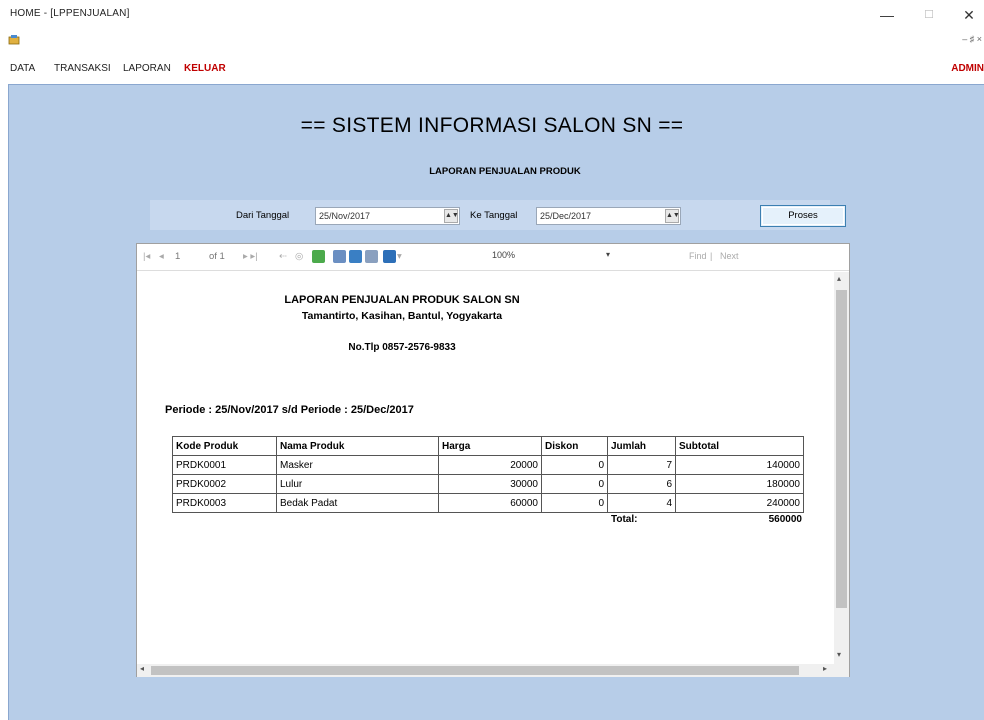 The height and width of the screenshot is (720, 984). I want to click on report-title: LAPORAN PENJUALAN PRODUK SALON SN, so click(402, 300).